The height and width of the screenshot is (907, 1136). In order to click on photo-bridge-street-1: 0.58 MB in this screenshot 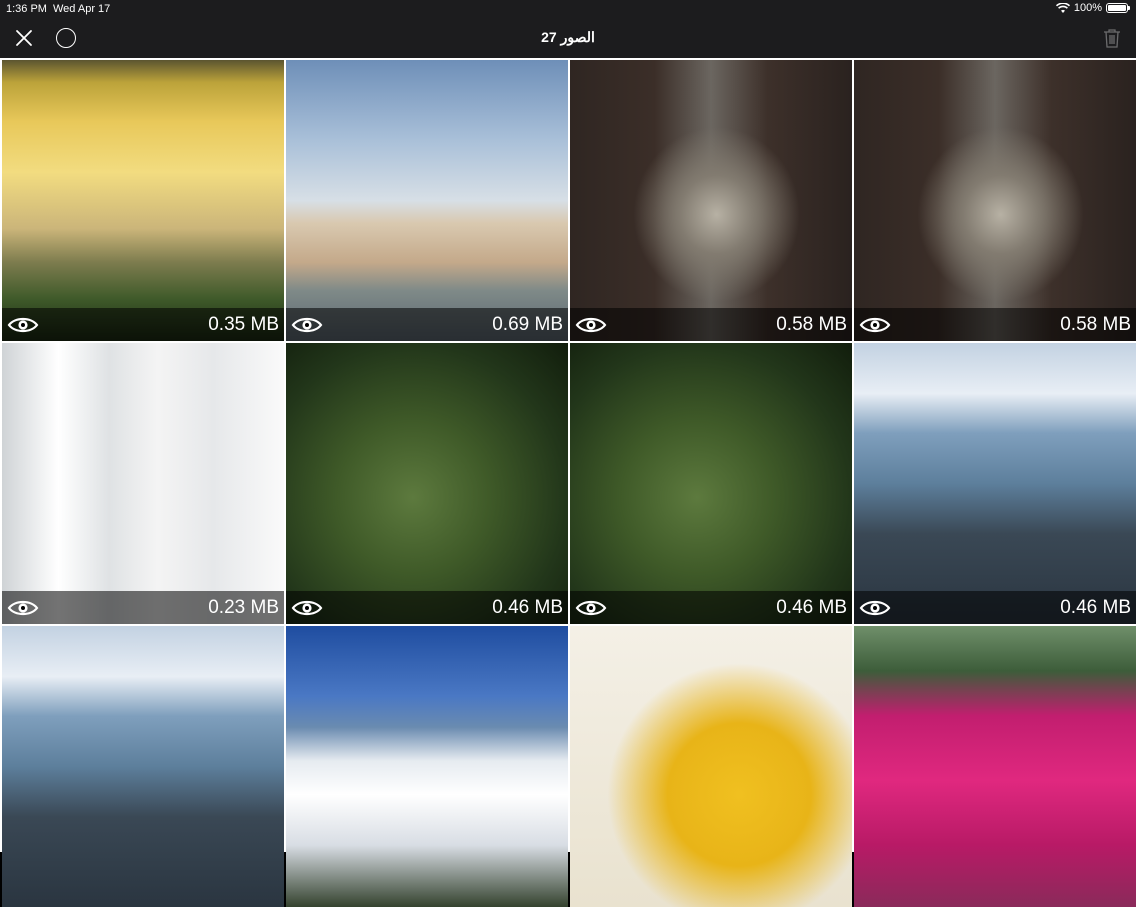, I will do `click(711, 200)`.